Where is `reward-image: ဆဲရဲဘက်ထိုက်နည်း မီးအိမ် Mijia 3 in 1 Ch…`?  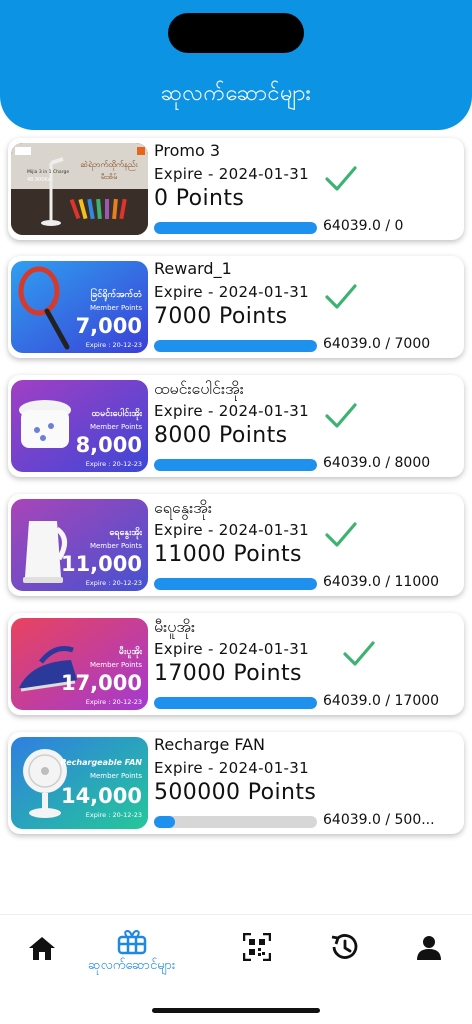 reward-image: ဆဲရဲဘက်ထိုက်နည်း မီးအိမ် Mijia 3 in 1 Ch… is located at coordinates (79, 189).